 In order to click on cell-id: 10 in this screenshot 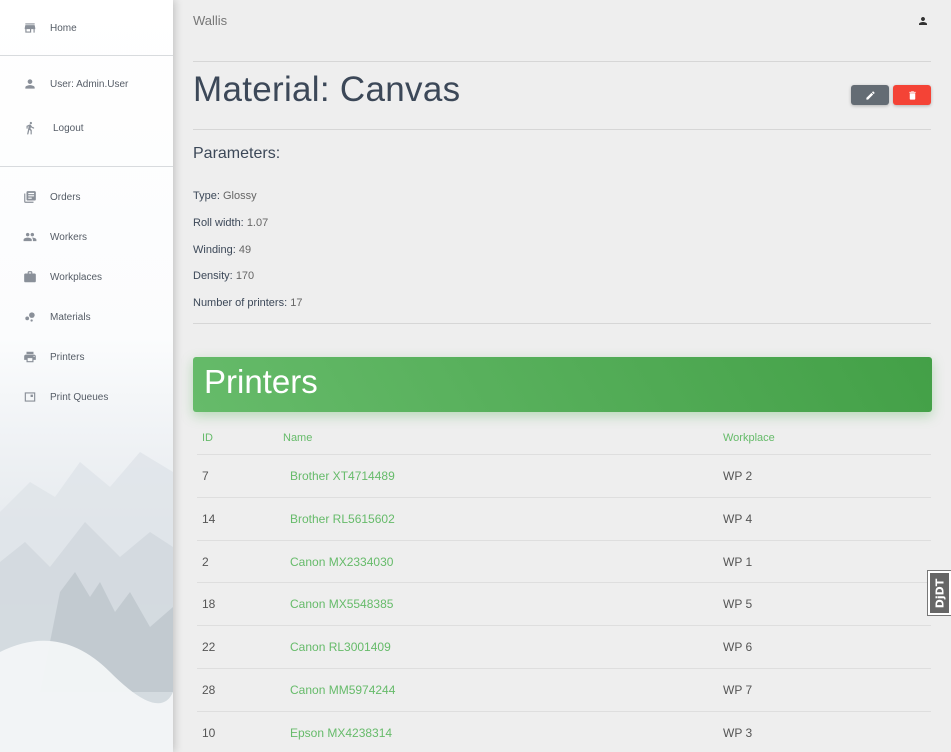, I will do `click(209, 733)`.